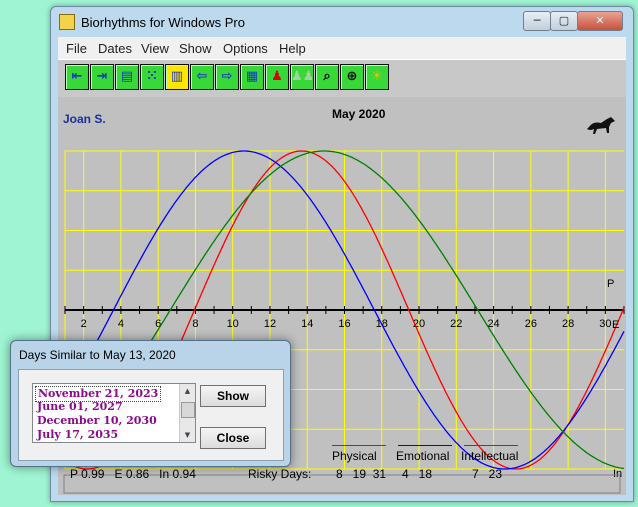 The image size is (638, 507). What do you see at coordinates (245, 48) in the screenshot?
I see `menu-options: Options` at bounding box center [245, 48].